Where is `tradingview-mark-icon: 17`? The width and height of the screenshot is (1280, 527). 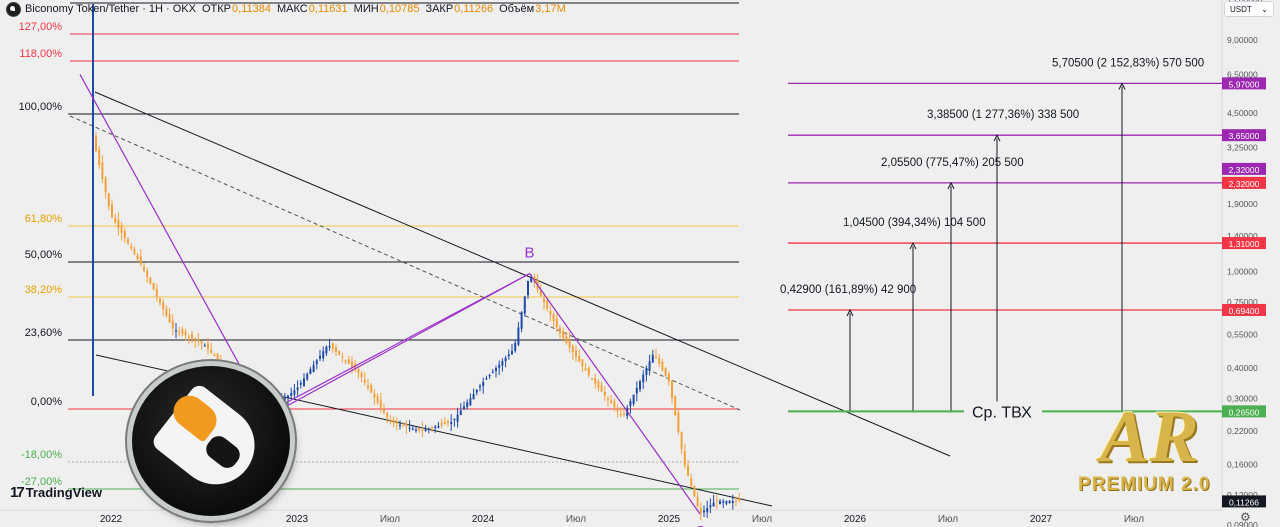 tradingview-mark-icon: 17 is located at coordinates (17, 492).